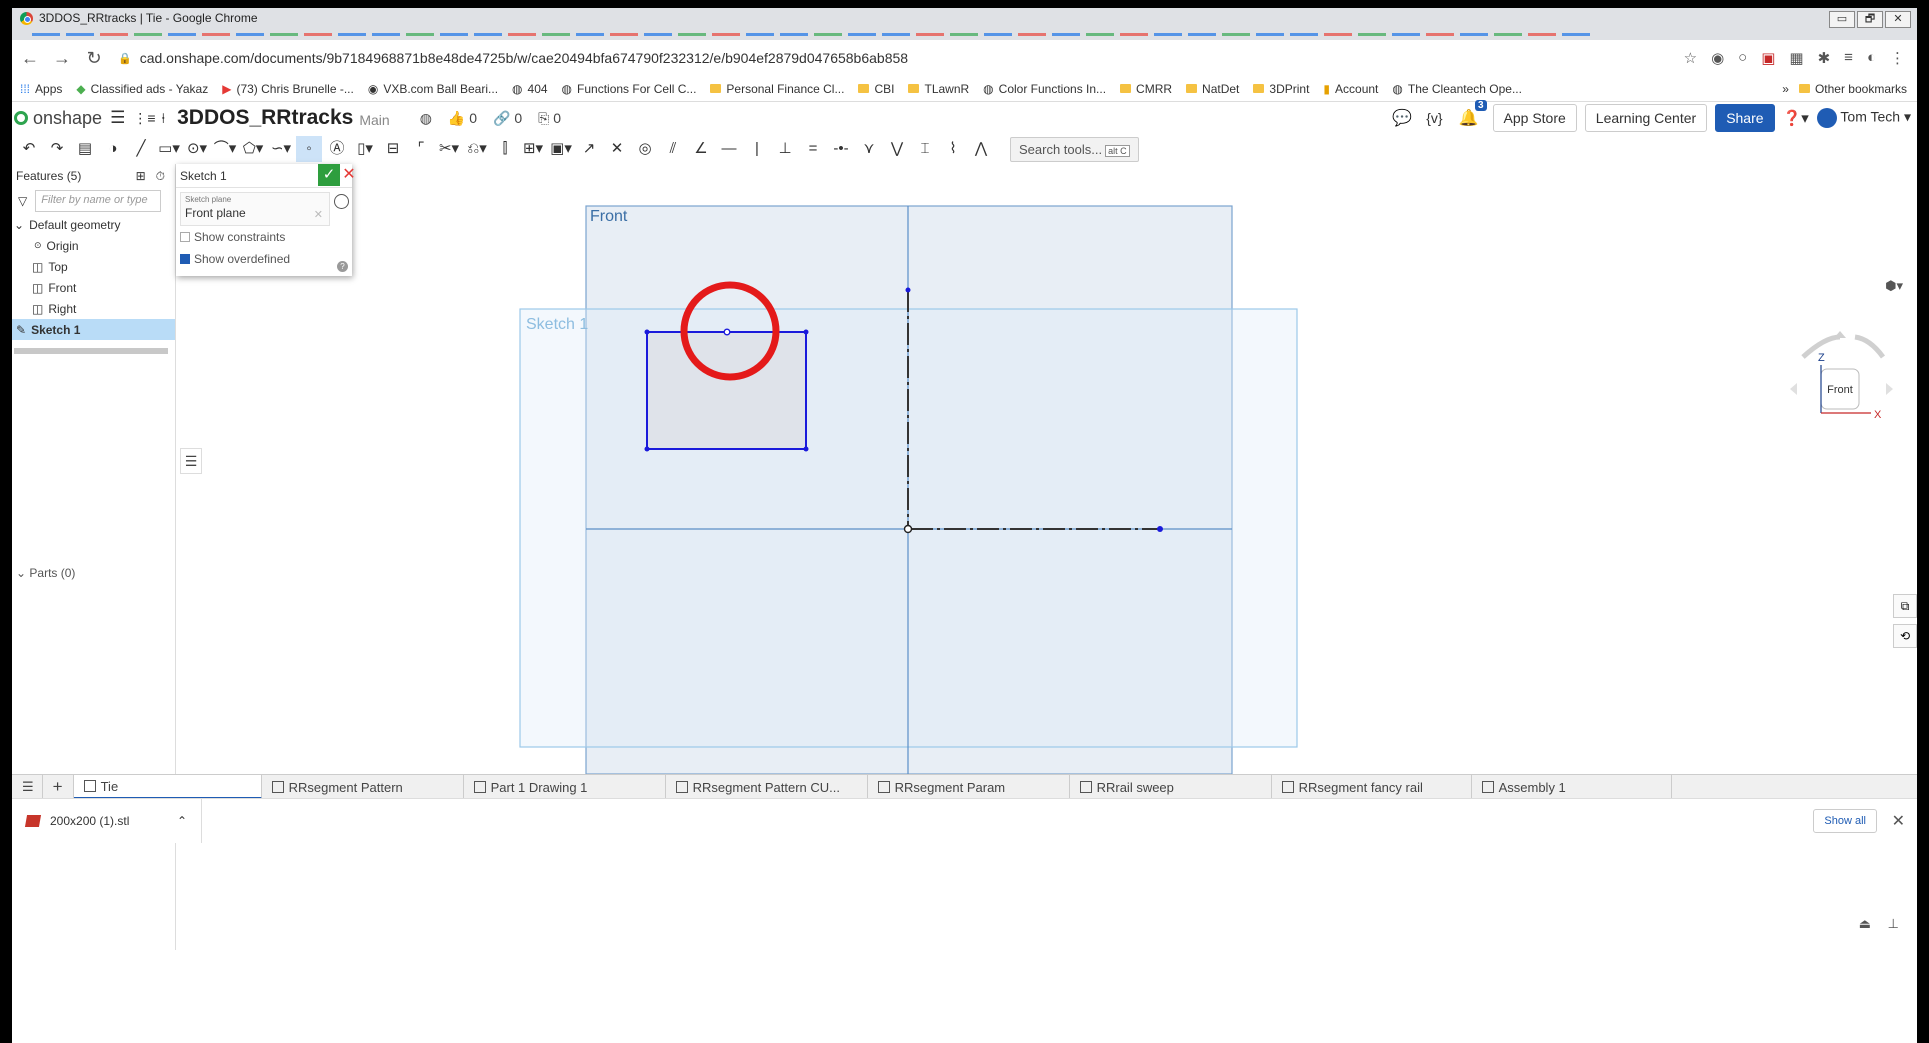  Describe the element at coordinates (363, 787) in the screenshot. I see `tab-rrsegment-pattern: RRsegment Pattern` at that location.